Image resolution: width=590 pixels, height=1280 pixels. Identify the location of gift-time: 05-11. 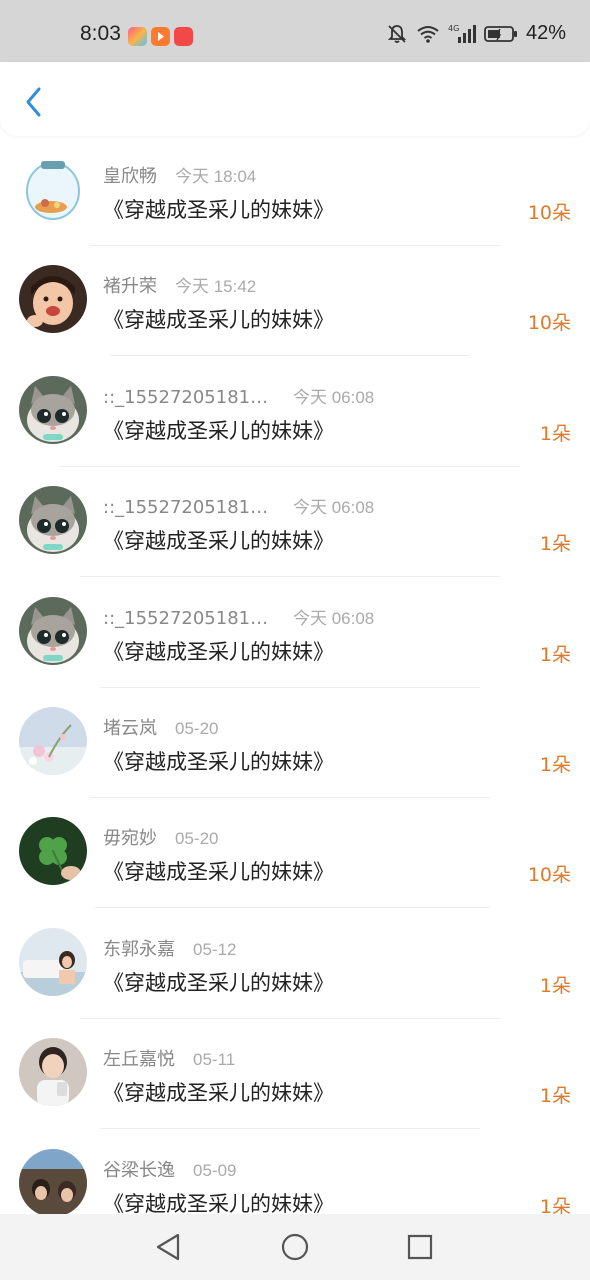
(214, 1060).